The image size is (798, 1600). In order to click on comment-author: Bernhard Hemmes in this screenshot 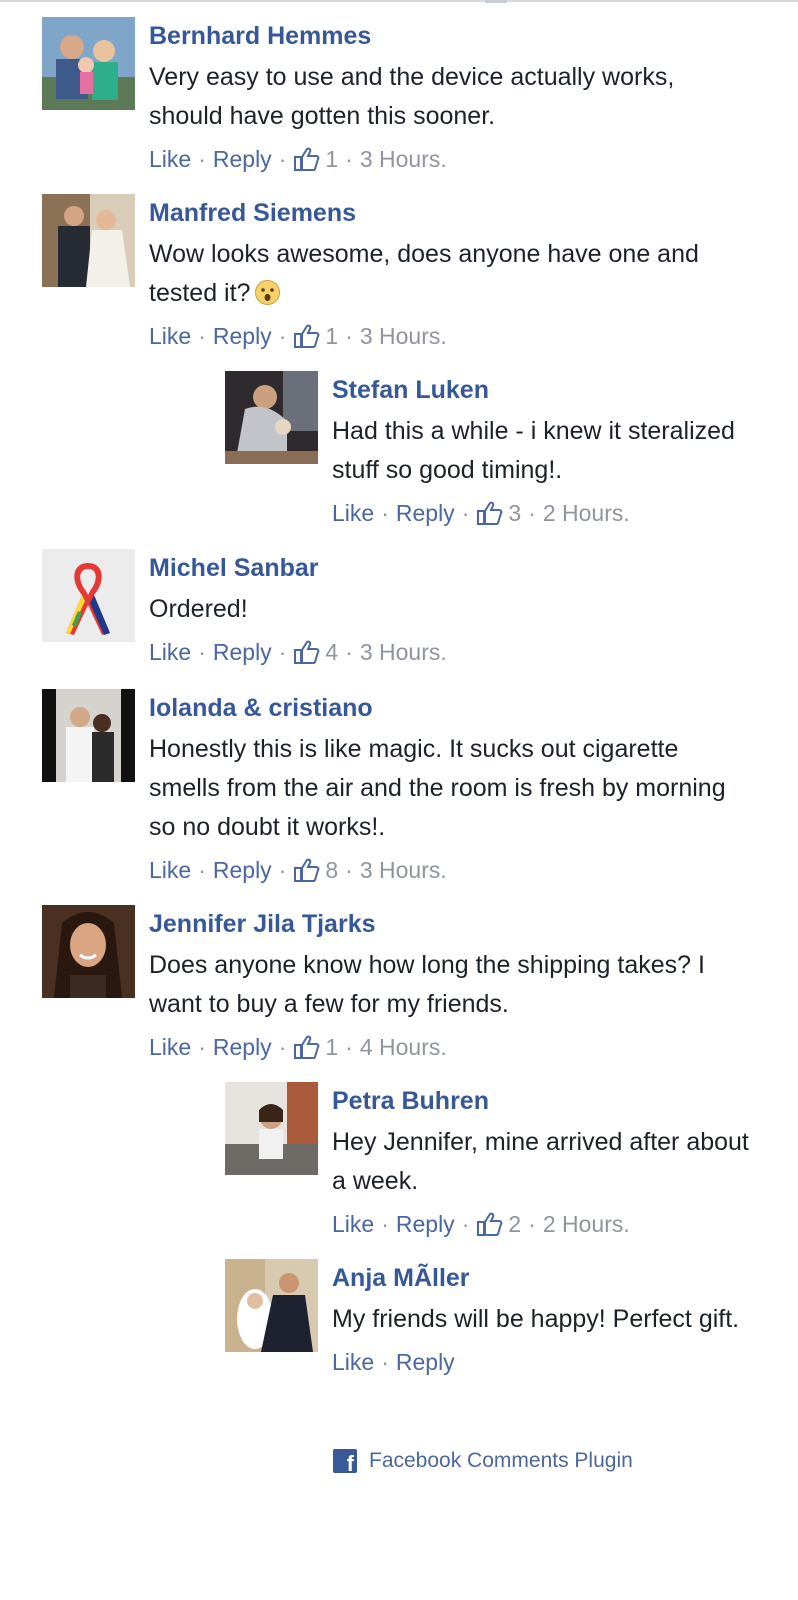, I will do `click(449, 36)`.